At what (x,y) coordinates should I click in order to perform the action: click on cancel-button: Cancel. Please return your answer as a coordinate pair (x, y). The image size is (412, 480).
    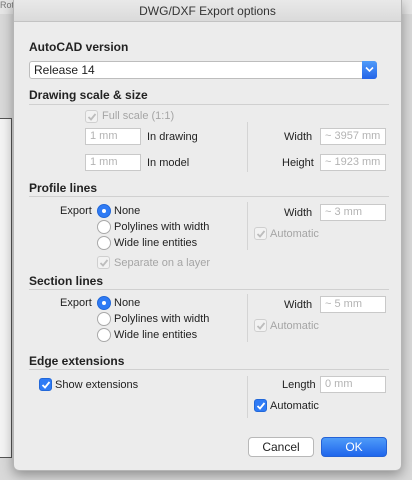
    Looking at the image, I should click on (281, 447).